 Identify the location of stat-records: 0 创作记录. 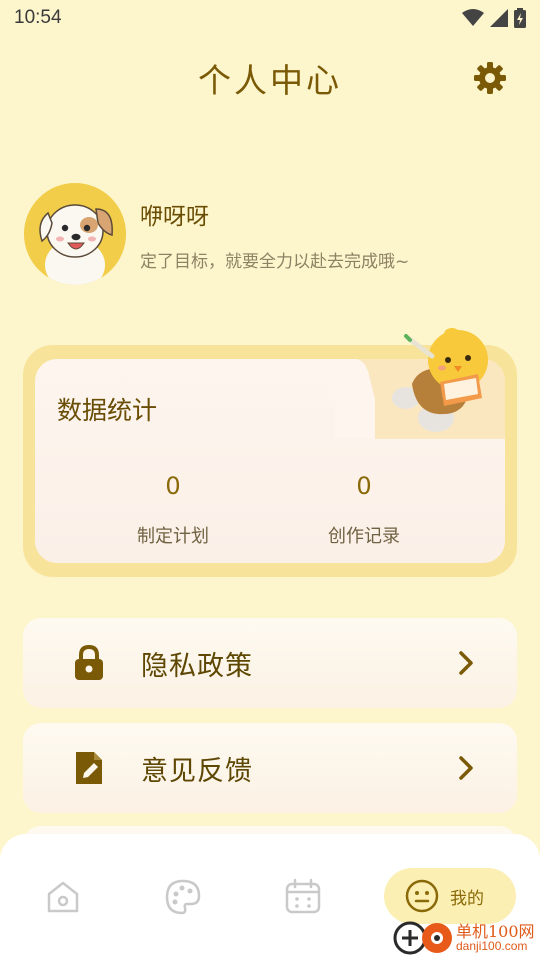
(364, 510).